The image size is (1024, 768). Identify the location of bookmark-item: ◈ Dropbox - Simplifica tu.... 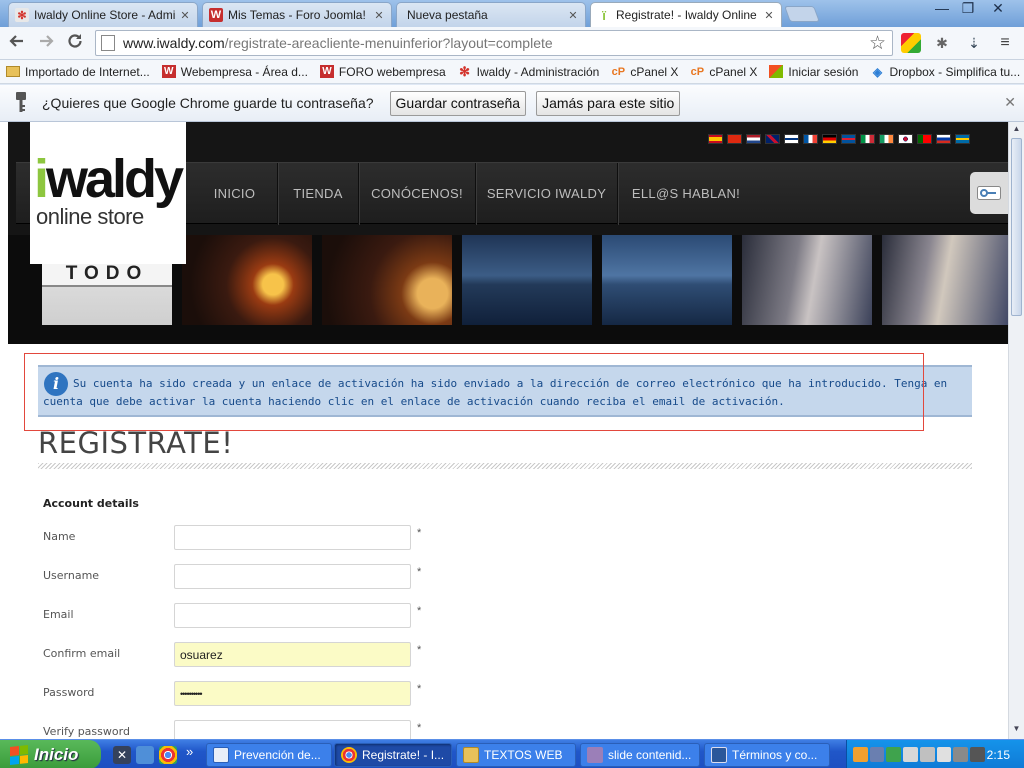
(945, 72).